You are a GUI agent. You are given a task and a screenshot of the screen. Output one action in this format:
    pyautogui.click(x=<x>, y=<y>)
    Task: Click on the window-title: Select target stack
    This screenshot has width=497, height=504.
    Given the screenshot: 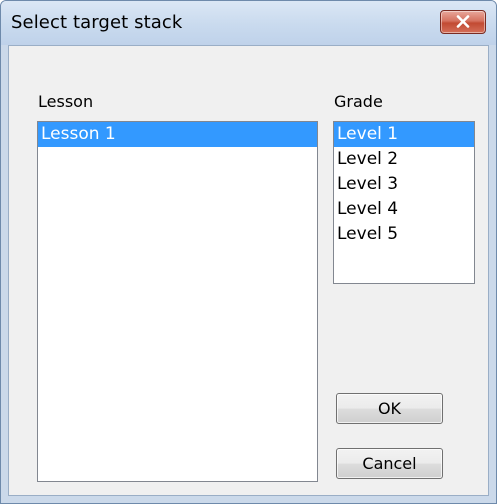 What is the action you would take?
    pyautogui.click(x=97, y=22)
    